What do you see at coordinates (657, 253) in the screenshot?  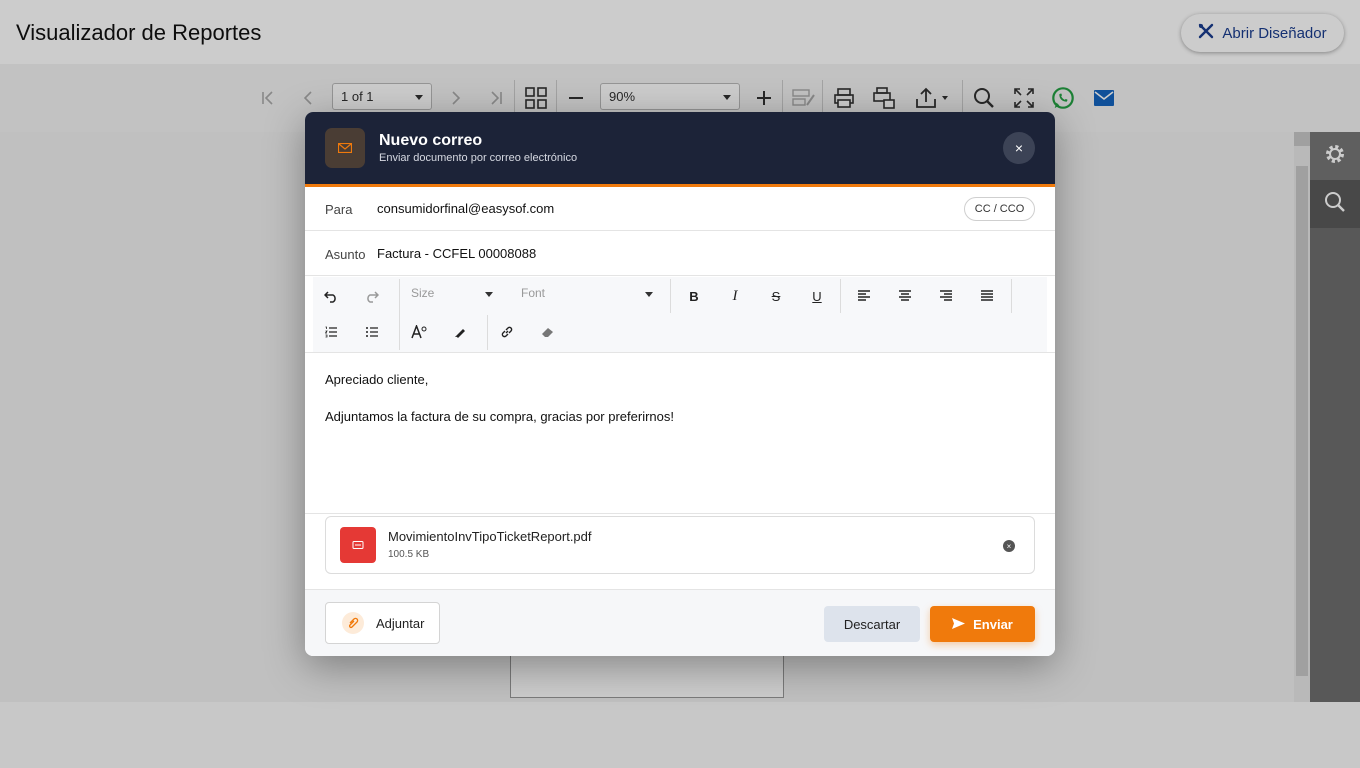 I see `subject-field: Factura - CCFEL 00008088` at bounding box center [657, 253].